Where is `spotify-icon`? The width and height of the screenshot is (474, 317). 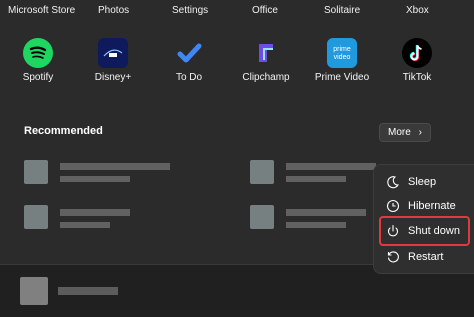 spotify-icon is located at coordinates (38, 53).